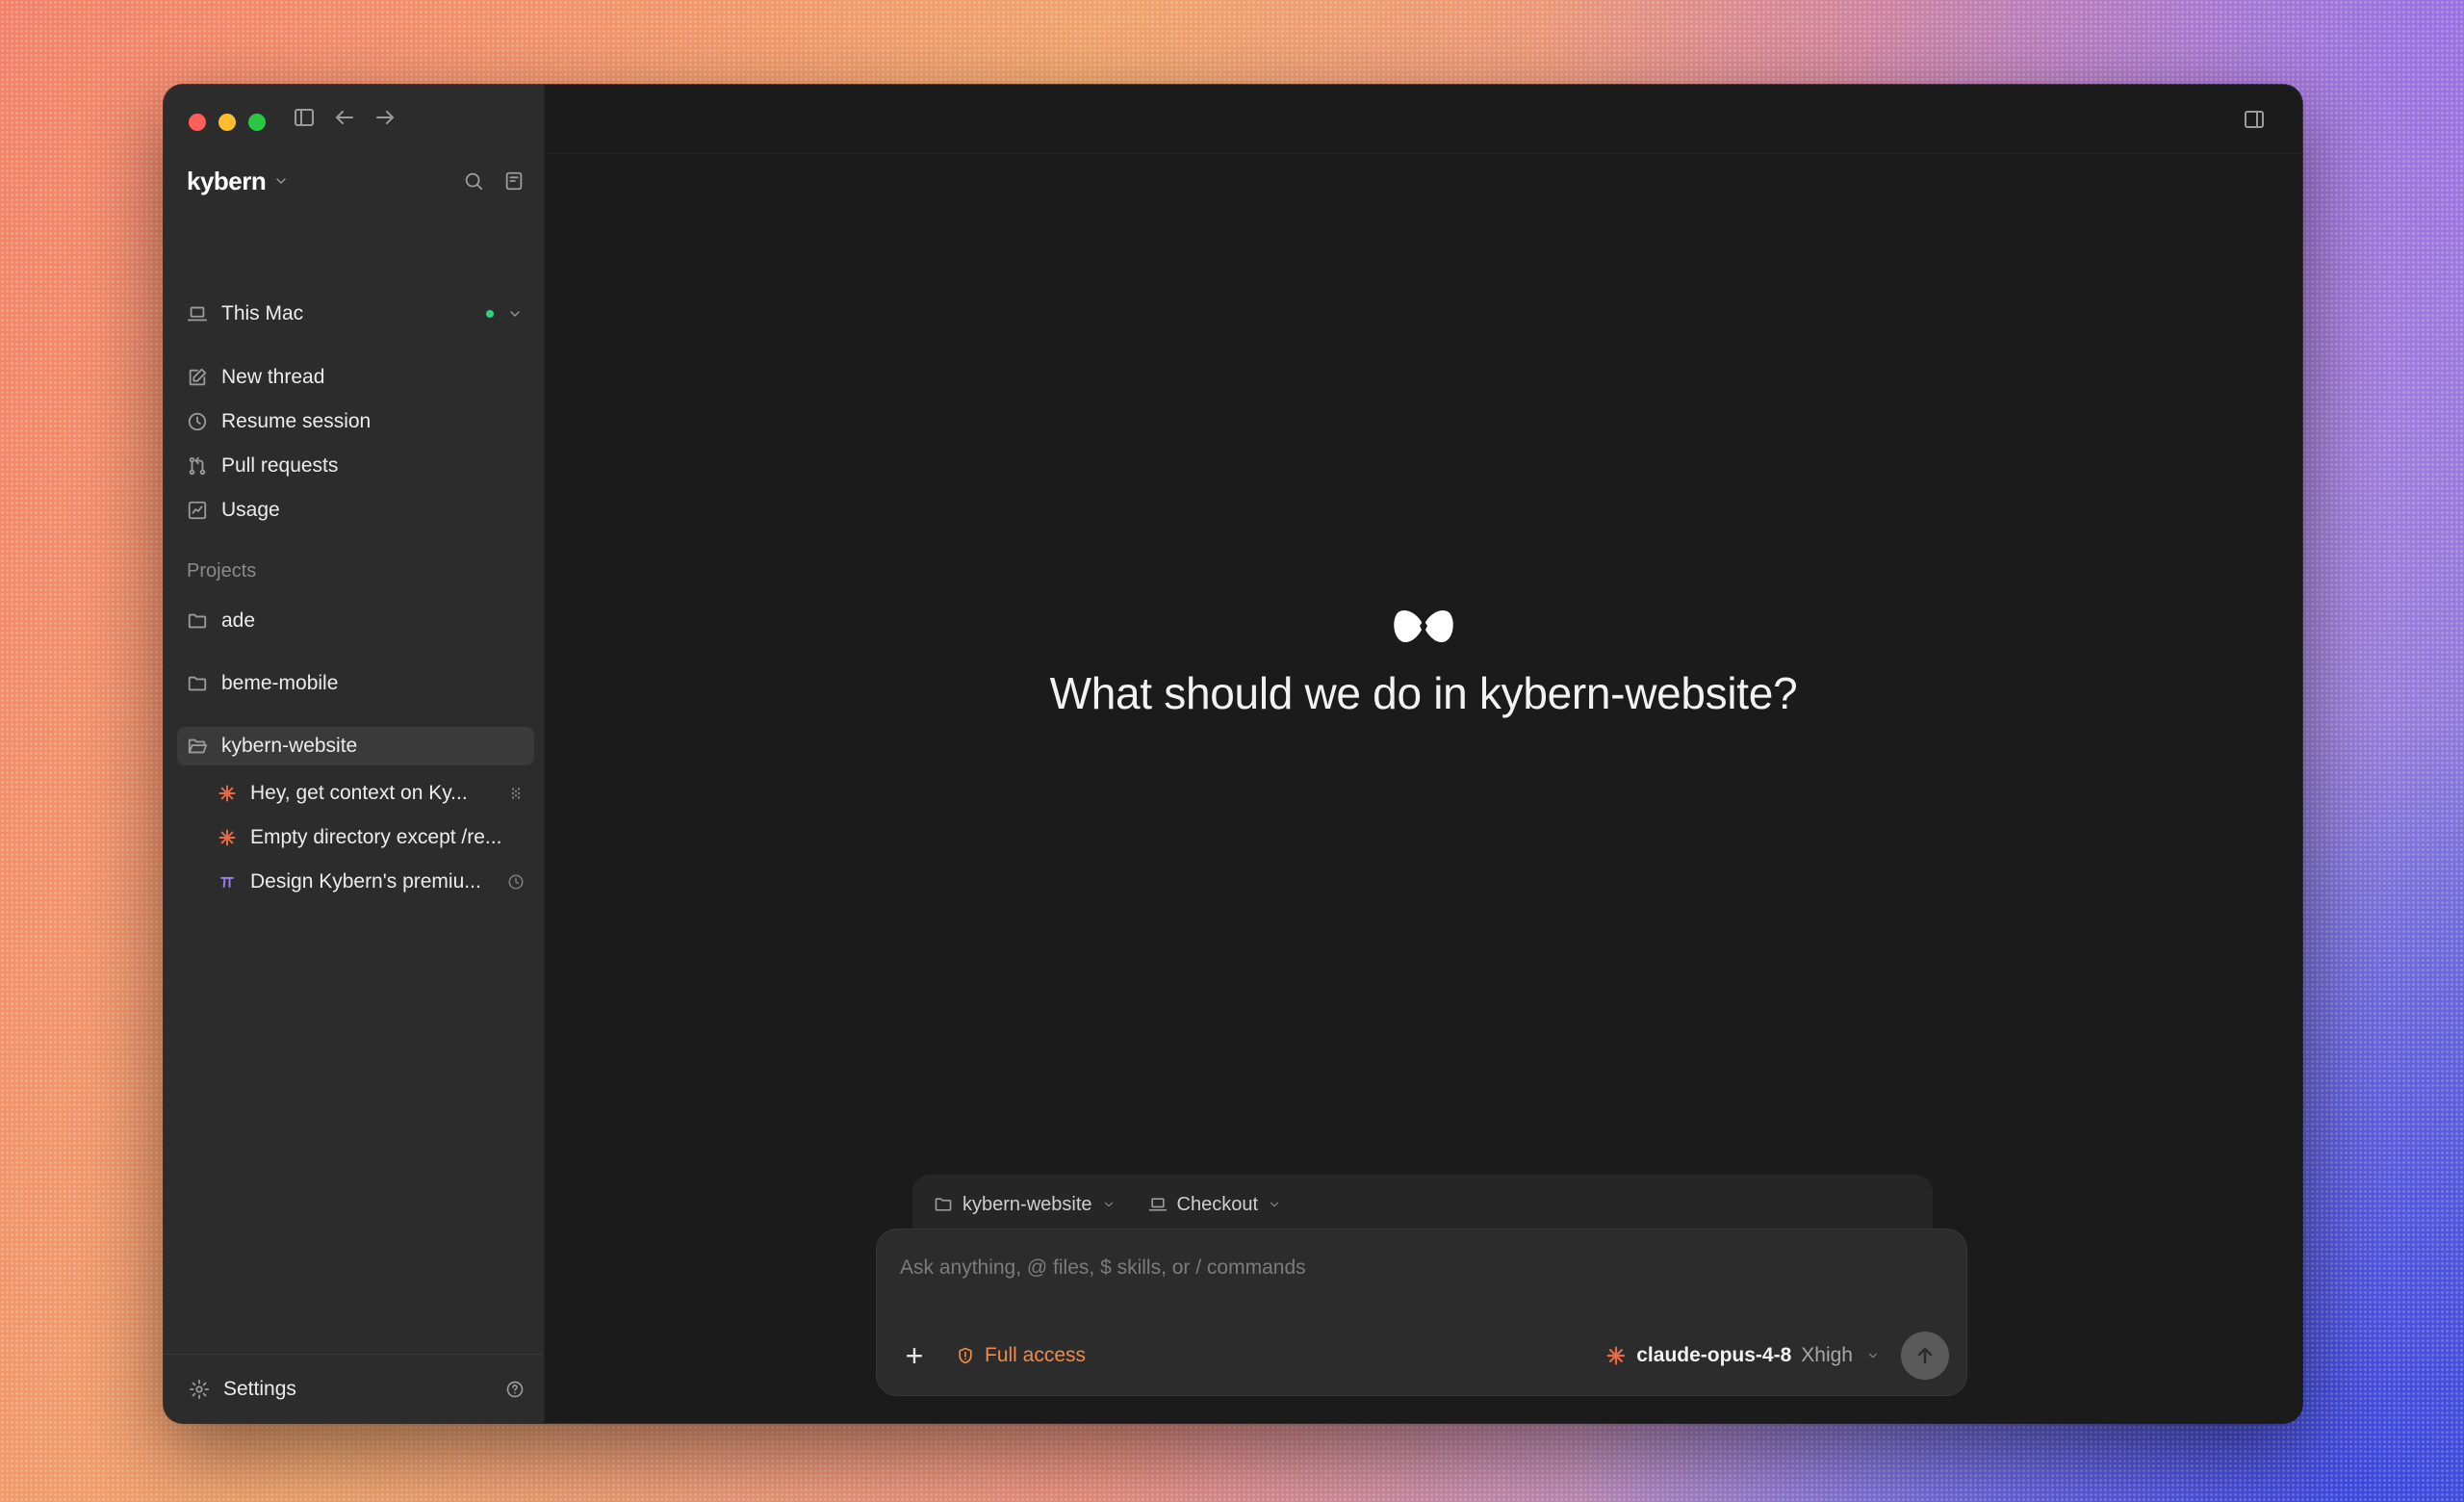 The width and height of the screenshot is (2464, 1502). Describe the element at coordinates (354, 1388) in the screenshot. I see `settings-button: Settings` at that location.